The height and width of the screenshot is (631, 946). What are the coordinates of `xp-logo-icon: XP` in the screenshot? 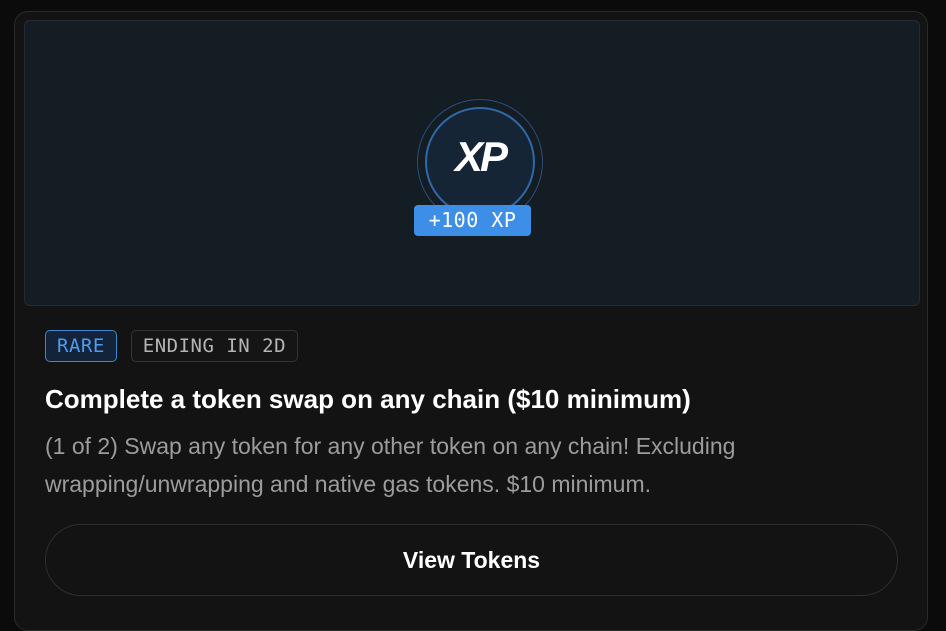 It's located at (480, 157).